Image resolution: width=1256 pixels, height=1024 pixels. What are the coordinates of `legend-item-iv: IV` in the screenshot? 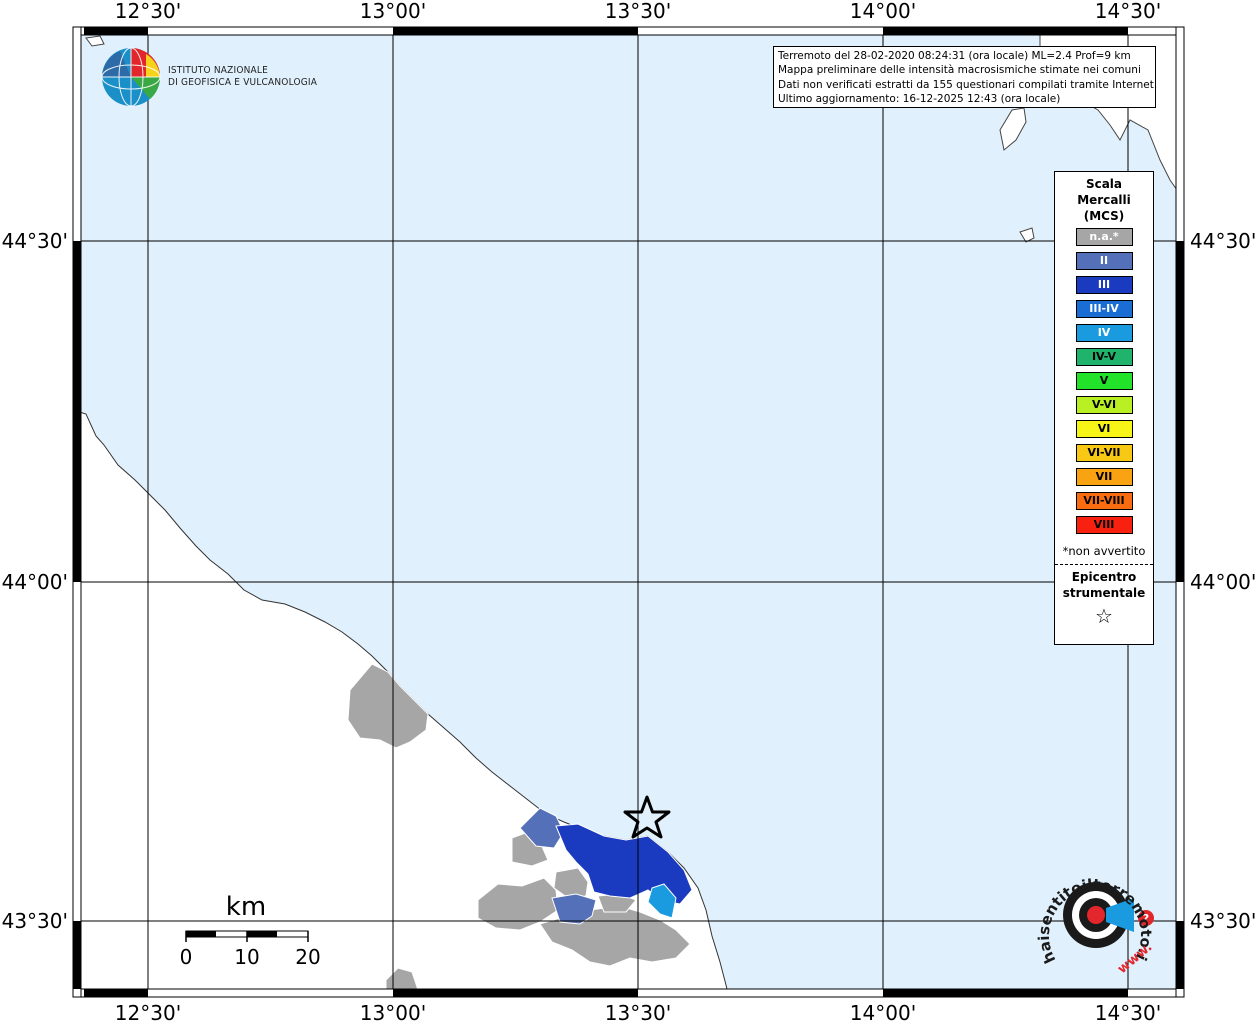 It's located at (1104, 333).